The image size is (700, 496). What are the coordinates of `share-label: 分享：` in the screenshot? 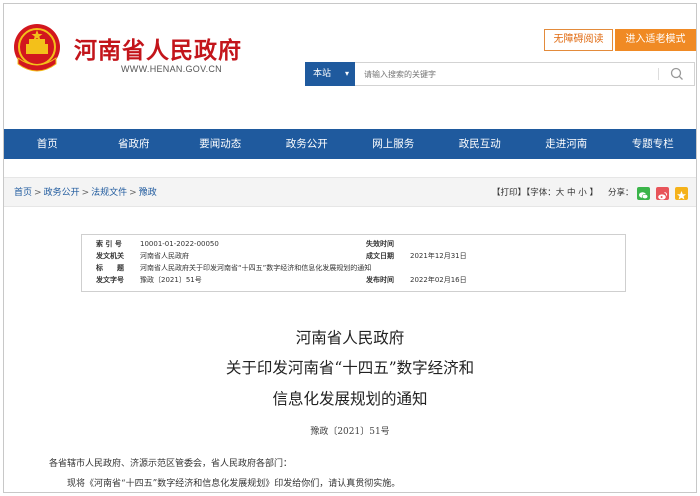 It's located at (621, 193).